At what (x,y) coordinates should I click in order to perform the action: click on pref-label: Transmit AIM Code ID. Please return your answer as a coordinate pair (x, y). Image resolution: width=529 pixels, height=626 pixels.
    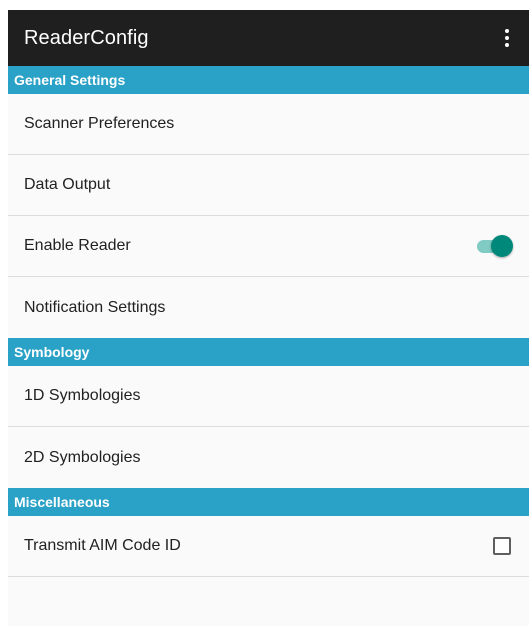
    Looking at the image, I should click on (102, 545).